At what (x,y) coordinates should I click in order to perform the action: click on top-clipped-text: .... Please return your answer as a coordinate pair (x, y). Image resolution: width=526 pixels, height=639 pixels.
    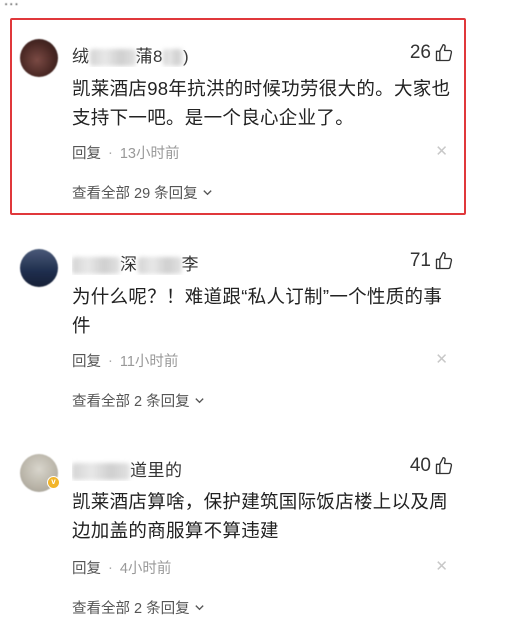
    Looking at the image, I should click on (263, 4).